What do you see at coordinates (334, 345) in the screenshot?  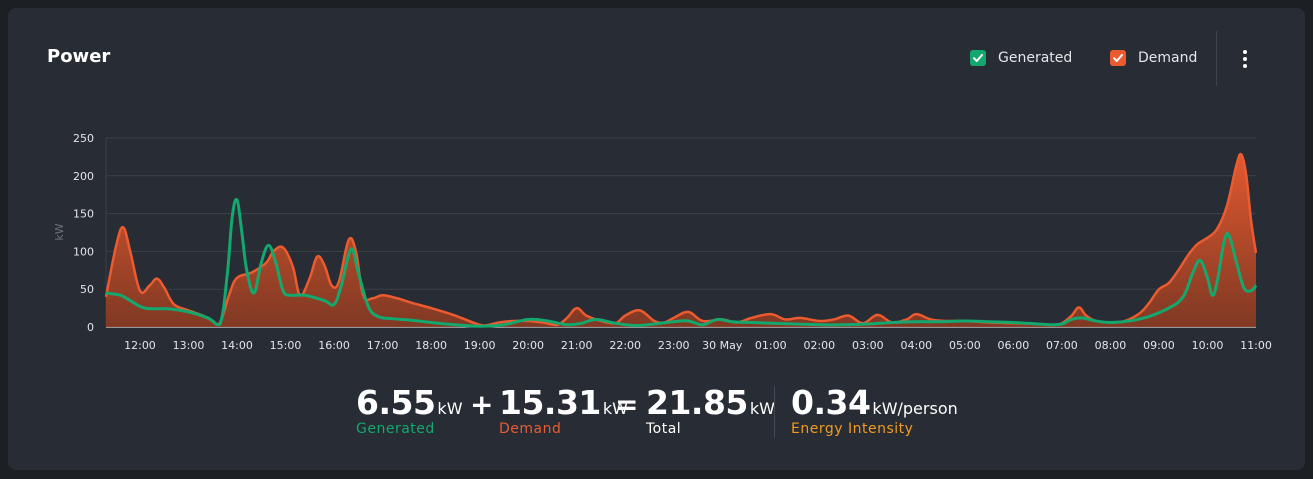 I see `x-tick-label: 16:00` at bounding box center [334, 345].